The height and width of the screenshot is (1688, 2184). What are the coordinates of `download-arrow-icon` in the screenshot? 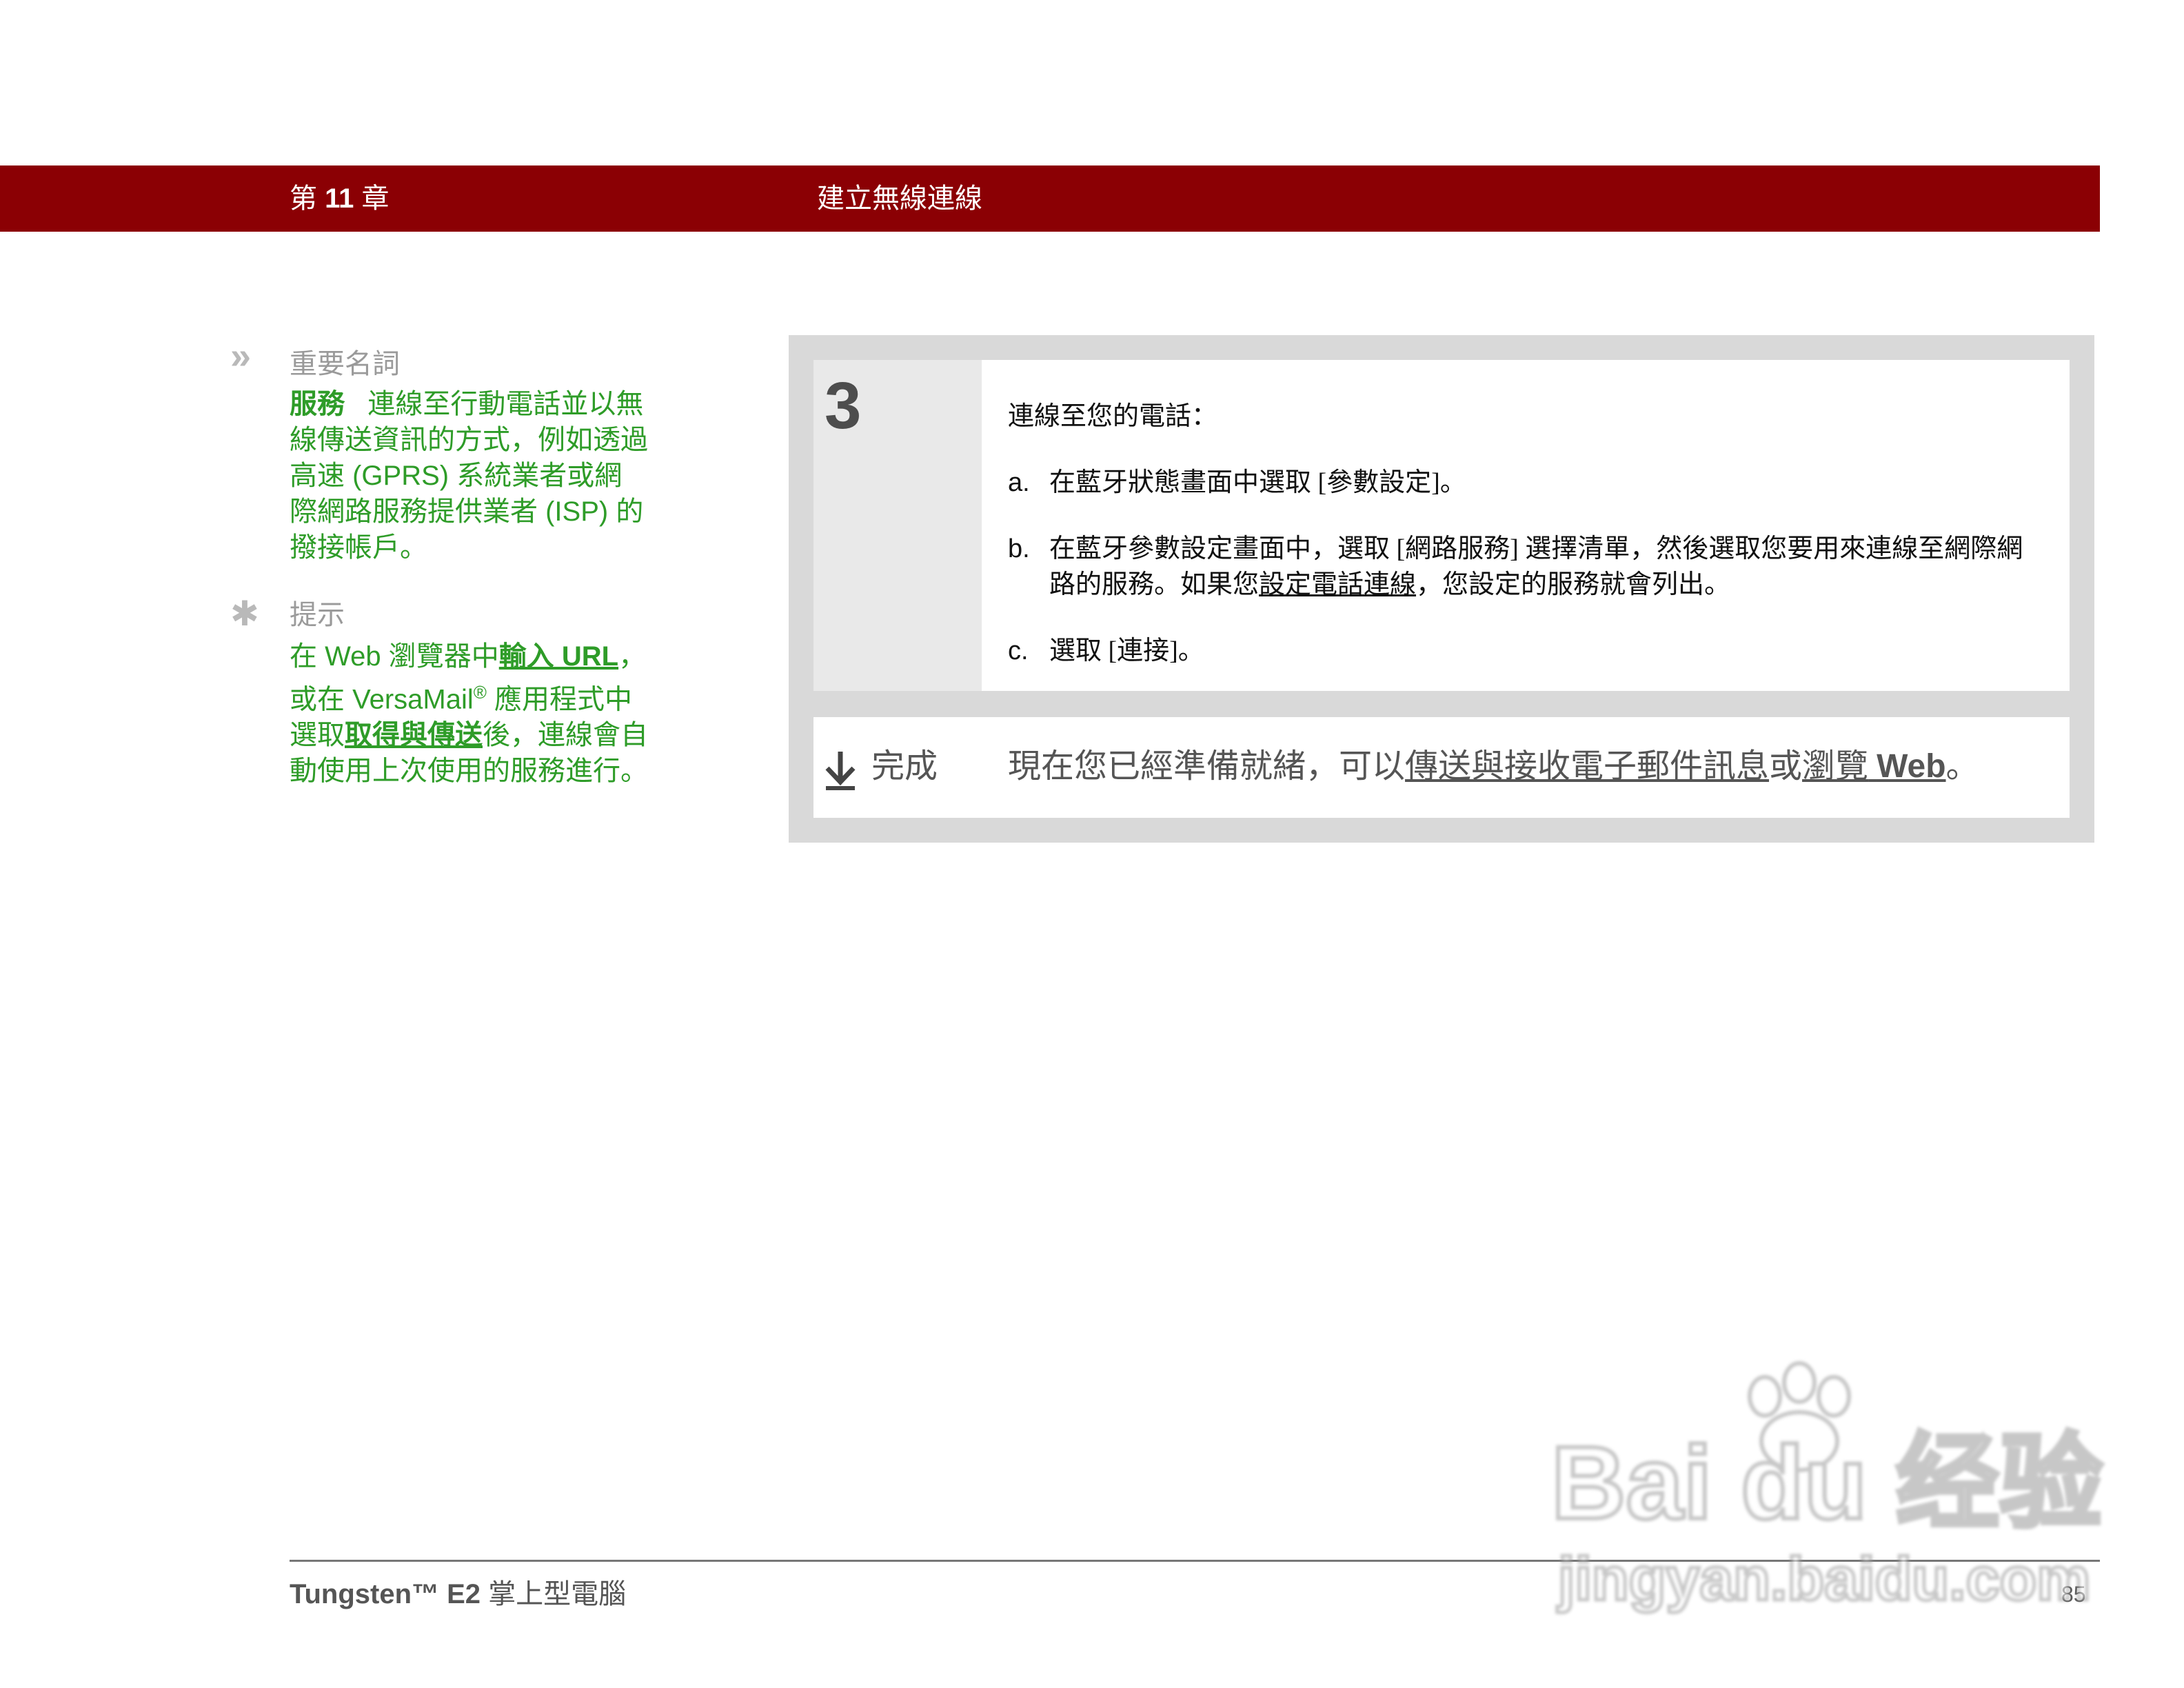 It's located at (841, 771).